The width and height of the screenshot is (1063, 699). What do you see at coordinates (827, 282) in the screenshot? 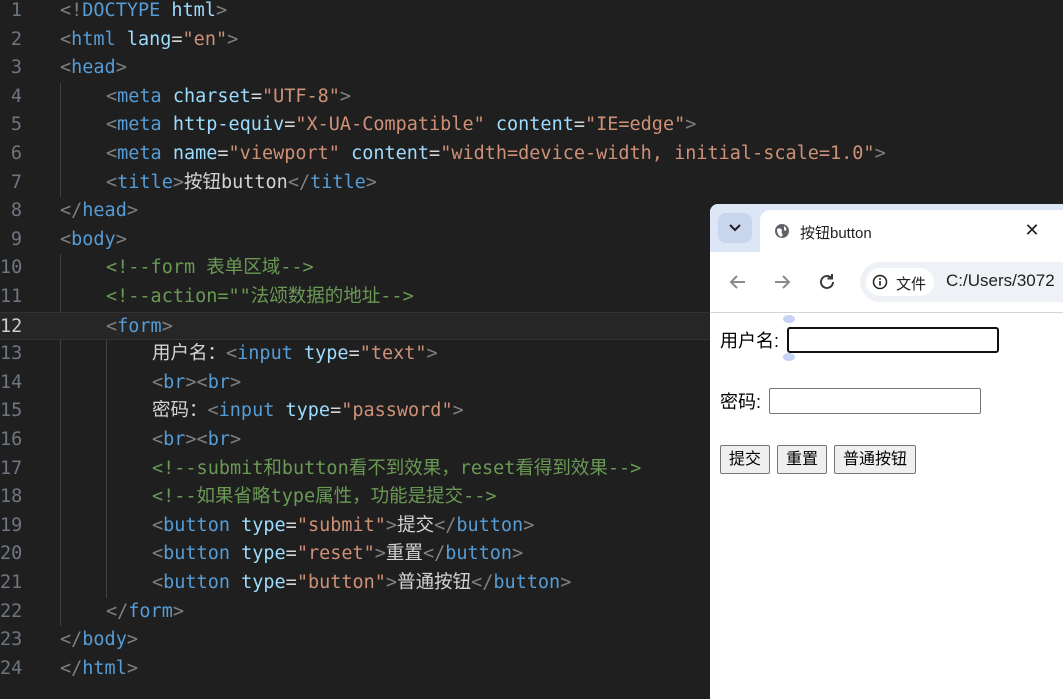
I see `reload-button` at bounding box center [827, 282].